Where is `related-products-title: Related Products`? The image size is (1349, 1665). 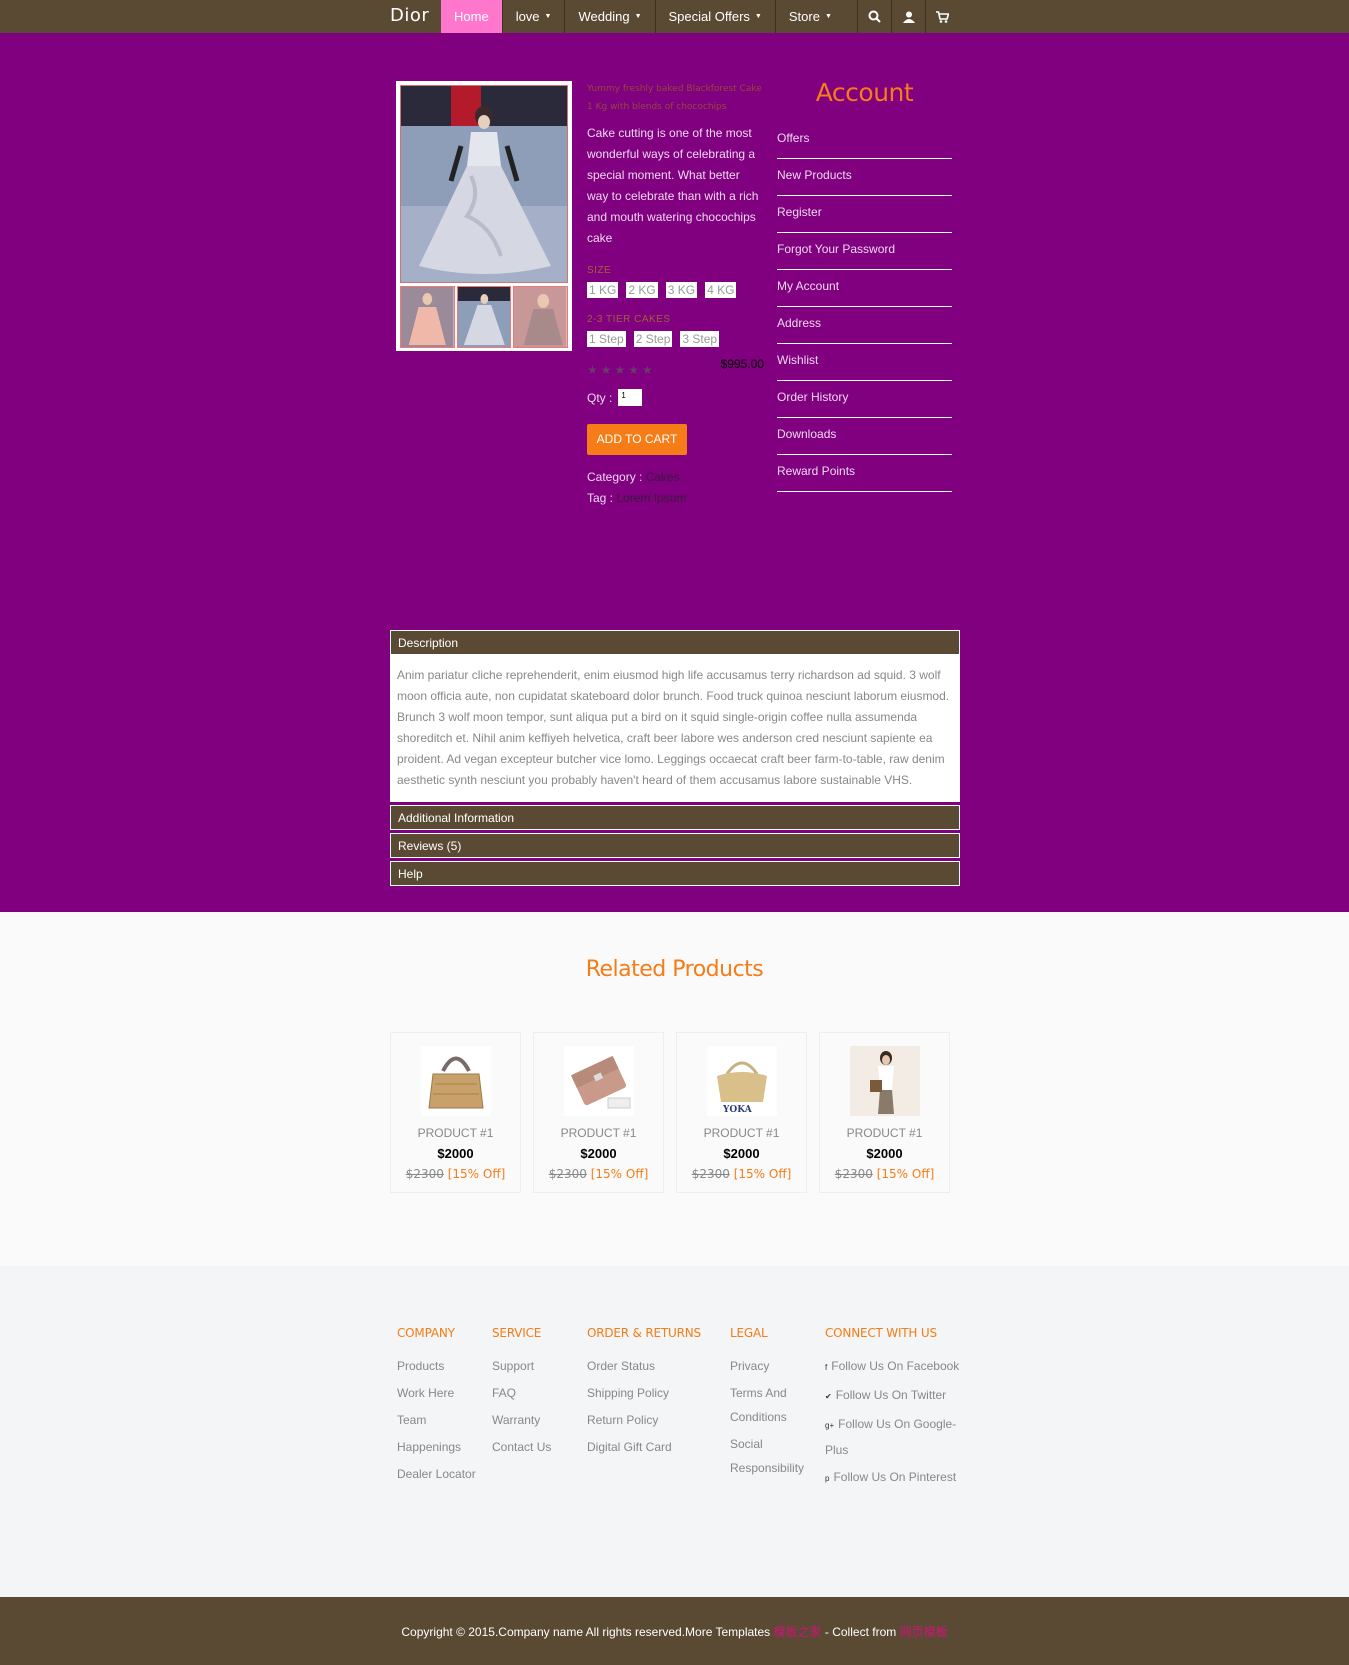 related-products-title: Related Products is located at coordinates (674, 969).